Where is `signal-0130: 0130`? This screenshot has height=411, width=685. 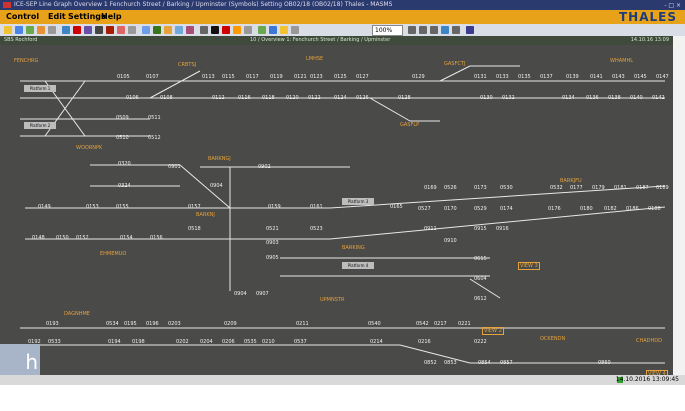
signal-0130: 0130 is located at coordinates (486, 98).